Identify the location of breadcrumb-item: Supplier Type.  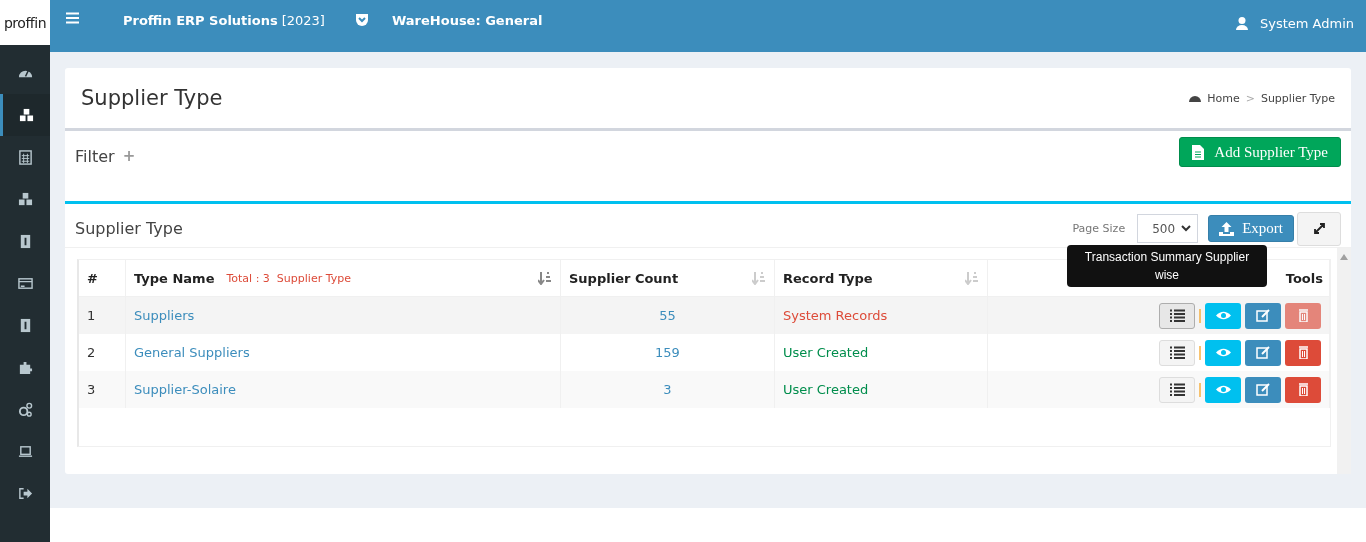
(1297, 98).